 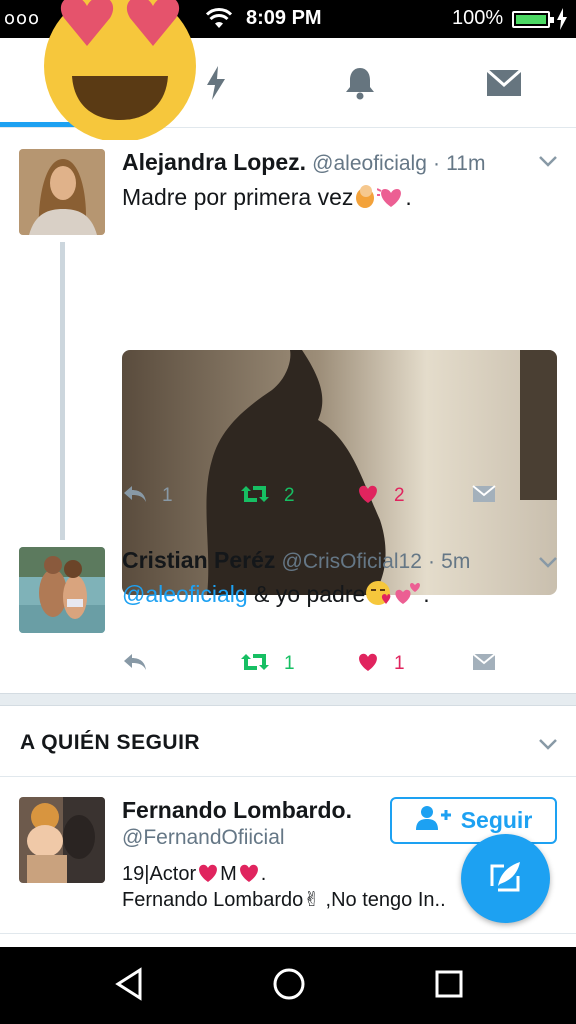 I want to click on author-name: Alejandra Lopez., so click(x=214, y=162).